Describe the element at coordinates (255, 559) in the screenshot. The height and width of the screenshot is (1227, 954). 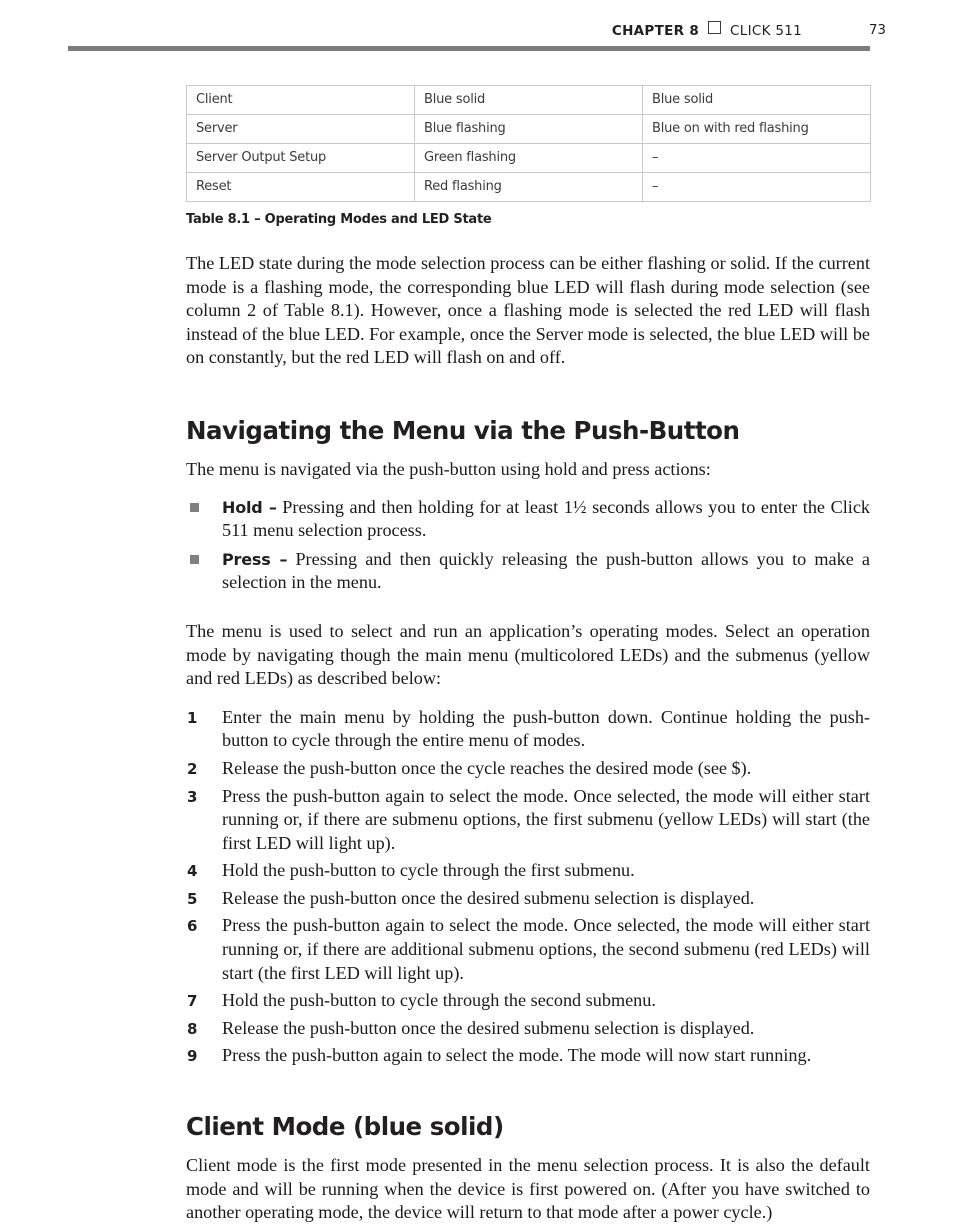
I see `action-label: Press –` at that location.